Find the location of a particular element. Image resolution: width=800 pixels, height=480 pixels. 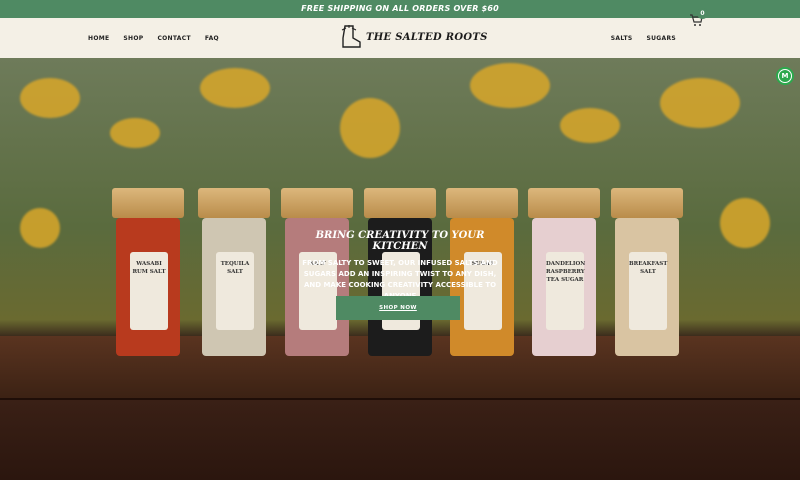

nav-faq: FAQ is located at coordinates (212, 38).